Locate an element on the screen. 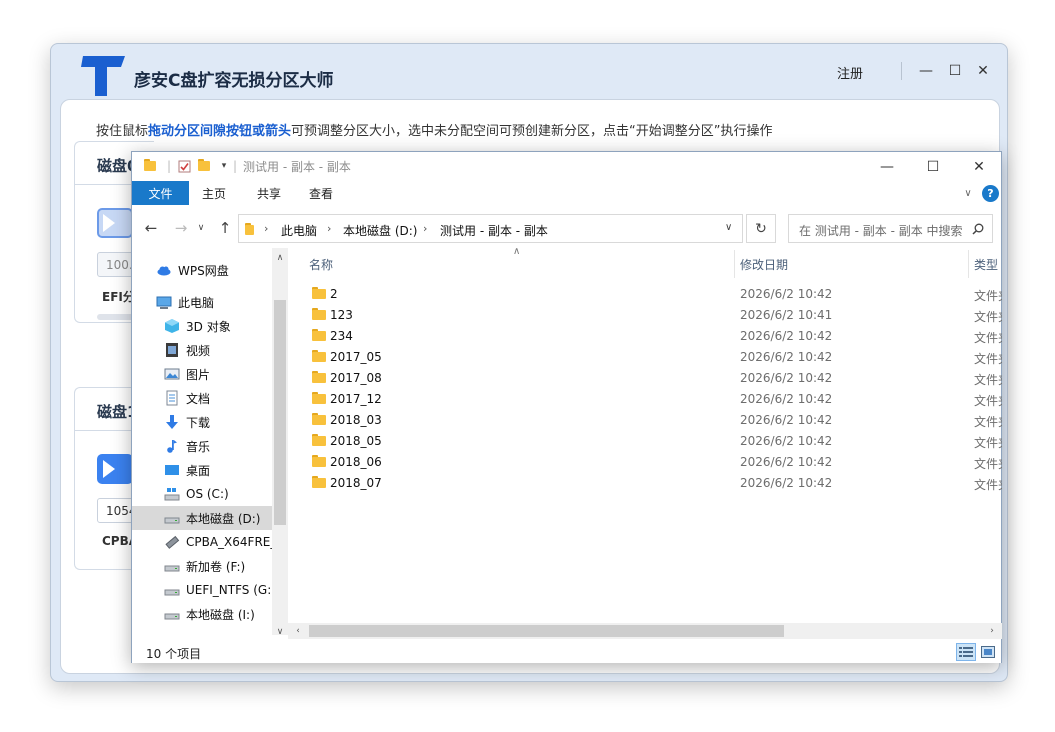 This screenshot has width=1055, height=732. nav-item-drive-i: 本地磁盘 (I:) is located at coordinates (202, 614).